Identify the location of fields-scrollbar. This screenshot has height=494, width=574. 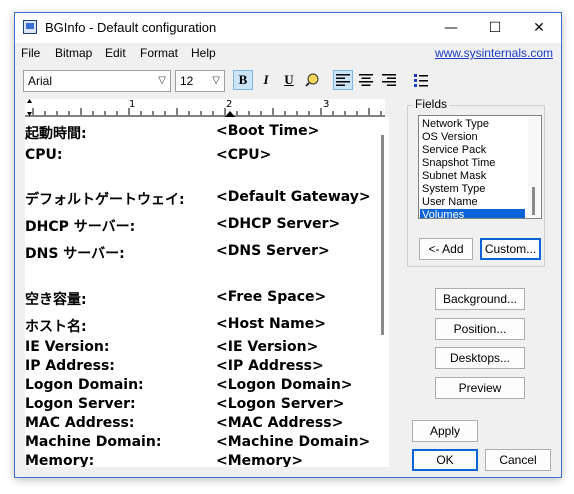
(534, 167).